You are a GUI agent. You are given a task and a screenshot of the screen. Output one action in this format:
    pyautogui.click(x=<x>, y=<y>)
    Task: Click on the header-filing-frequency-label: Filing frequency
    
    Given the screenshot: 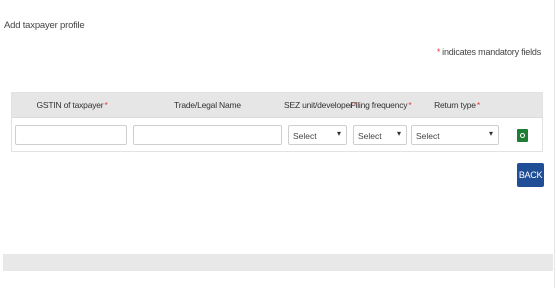 What is the action you would take?
    pyautogui.click(x=379, y=105)
    